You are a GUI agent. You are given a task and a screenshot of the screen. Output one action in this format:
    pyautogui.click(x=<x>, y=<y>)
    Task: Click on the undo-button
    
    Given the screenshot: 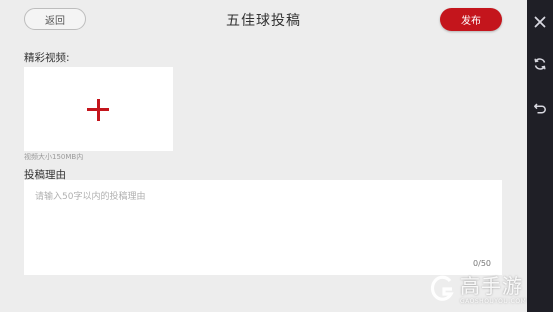 What is the action you would take?
    pyautogui.click(x=540, y=108)
    